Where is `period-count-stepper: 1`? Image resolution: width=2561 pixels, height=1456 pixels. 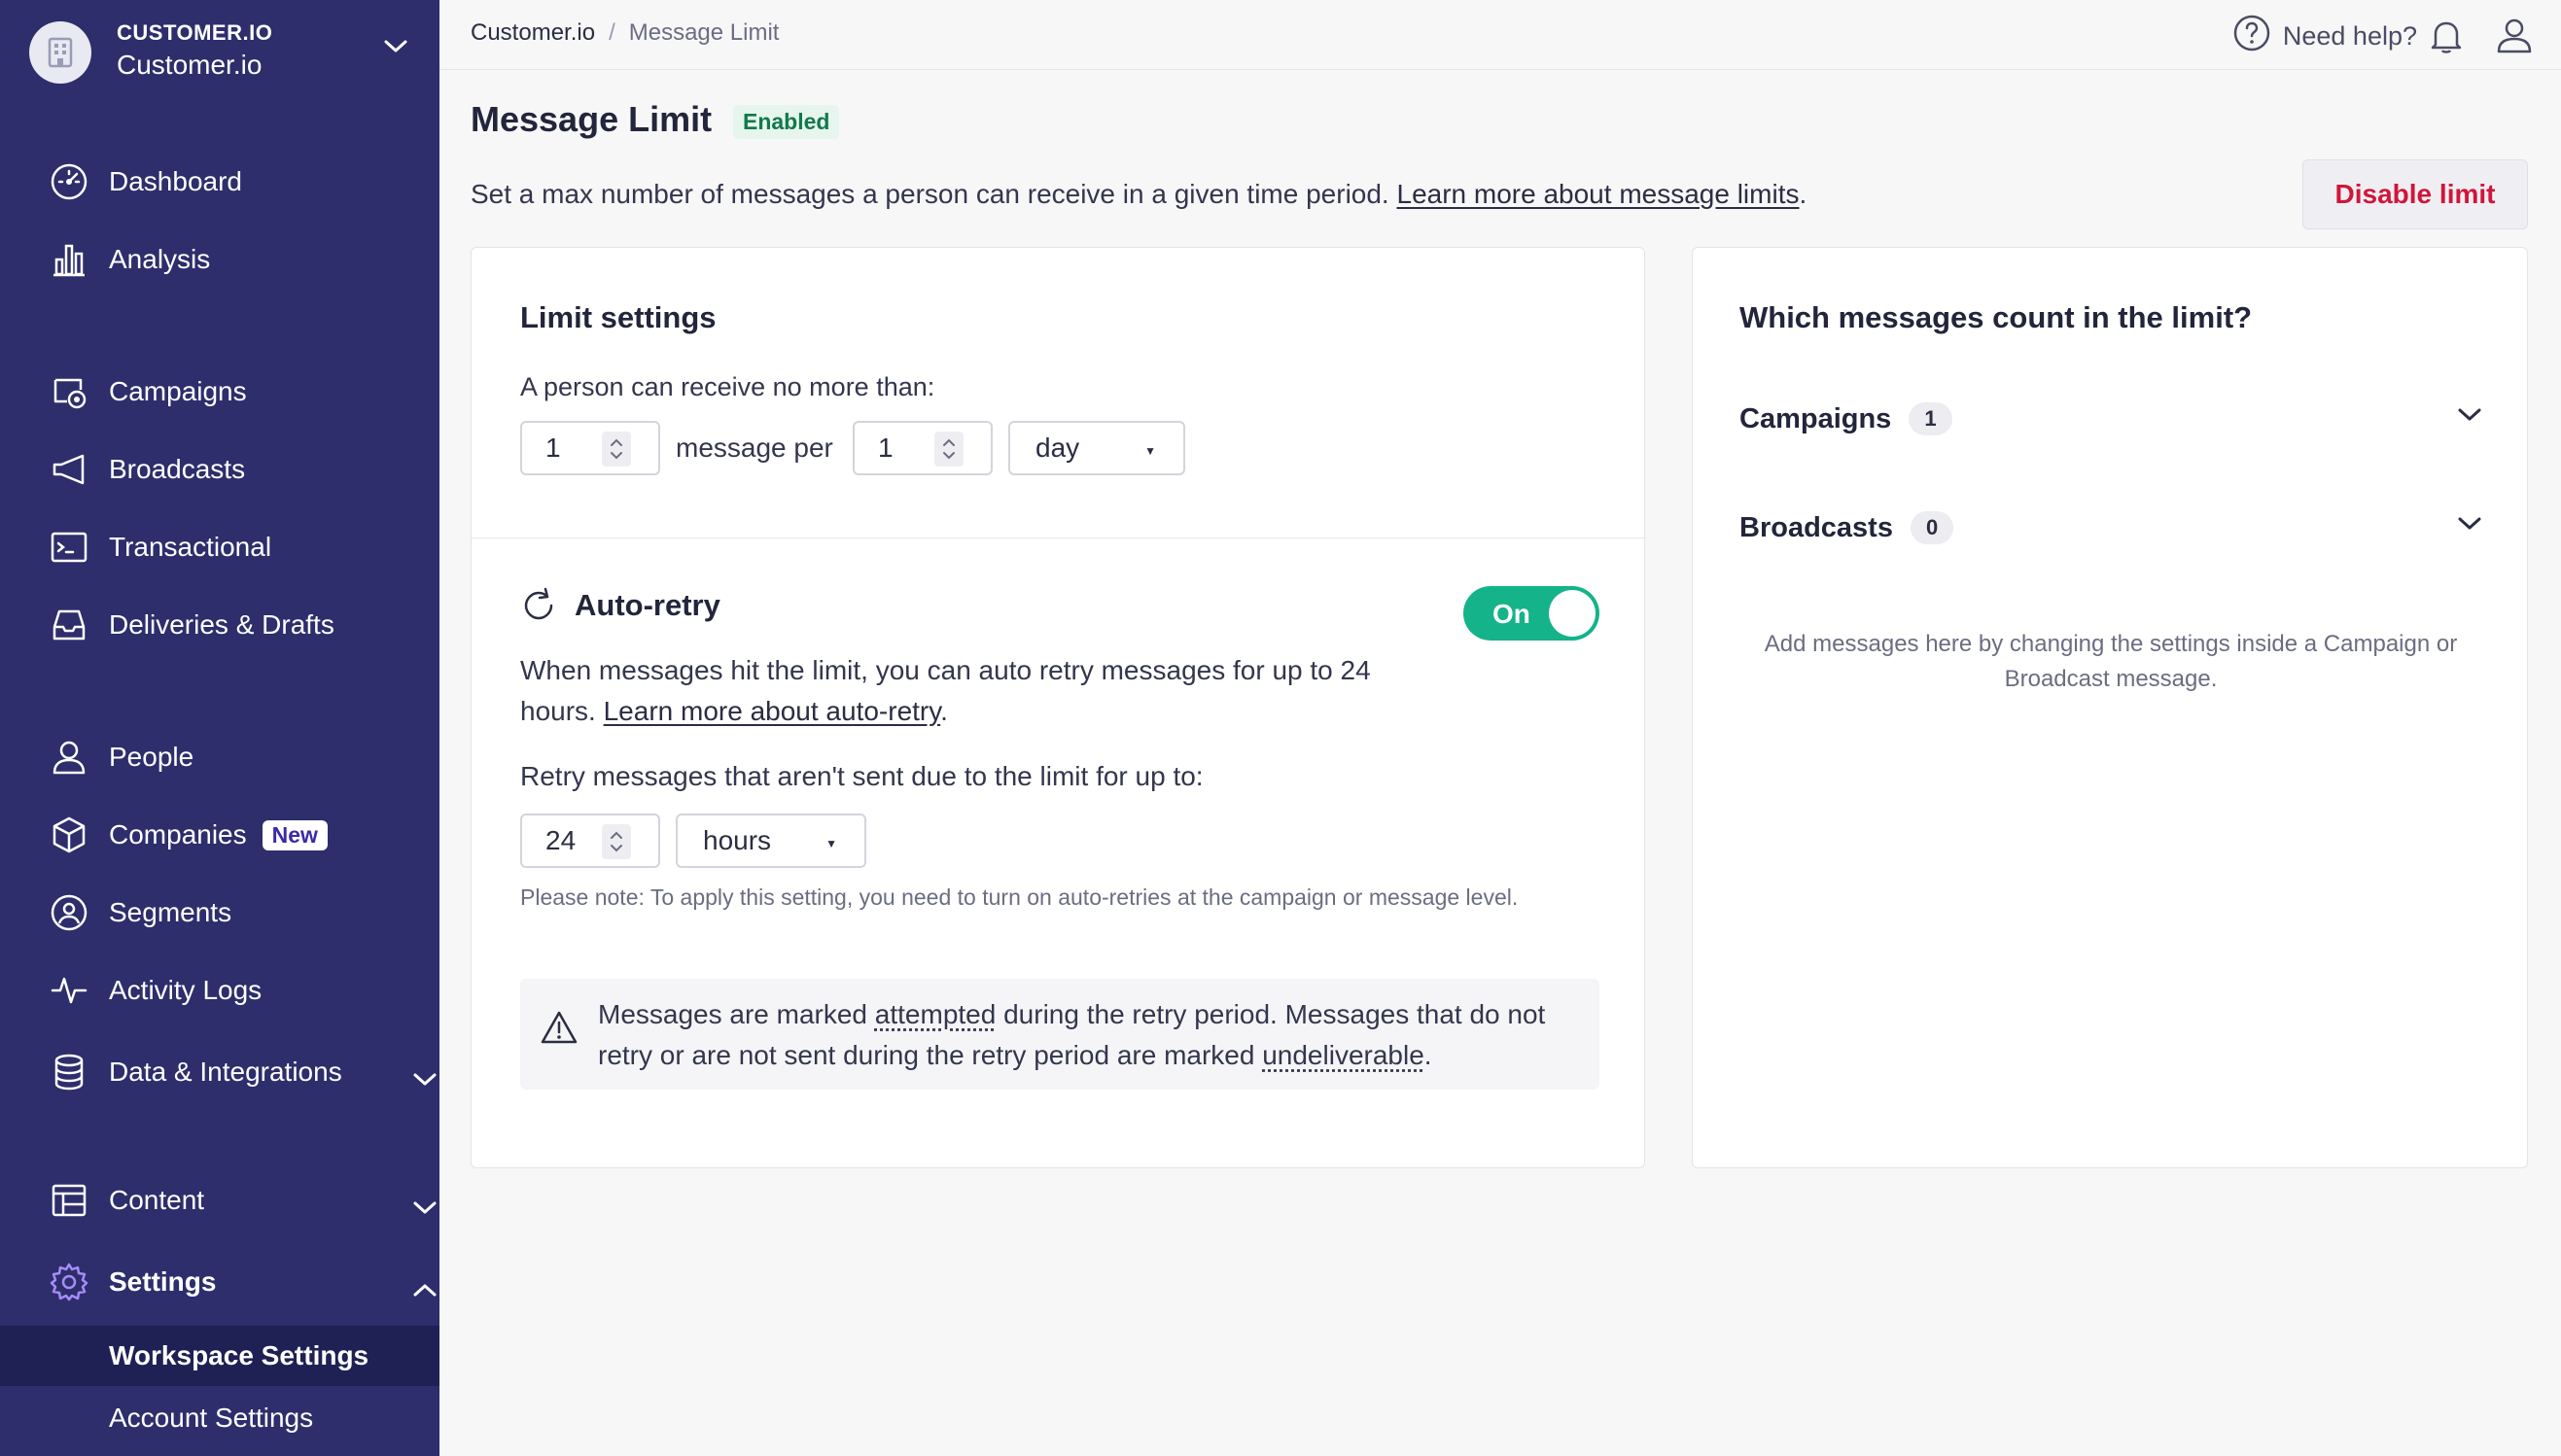 period-count-stepper: 1 is located at coordinates (923, 448).